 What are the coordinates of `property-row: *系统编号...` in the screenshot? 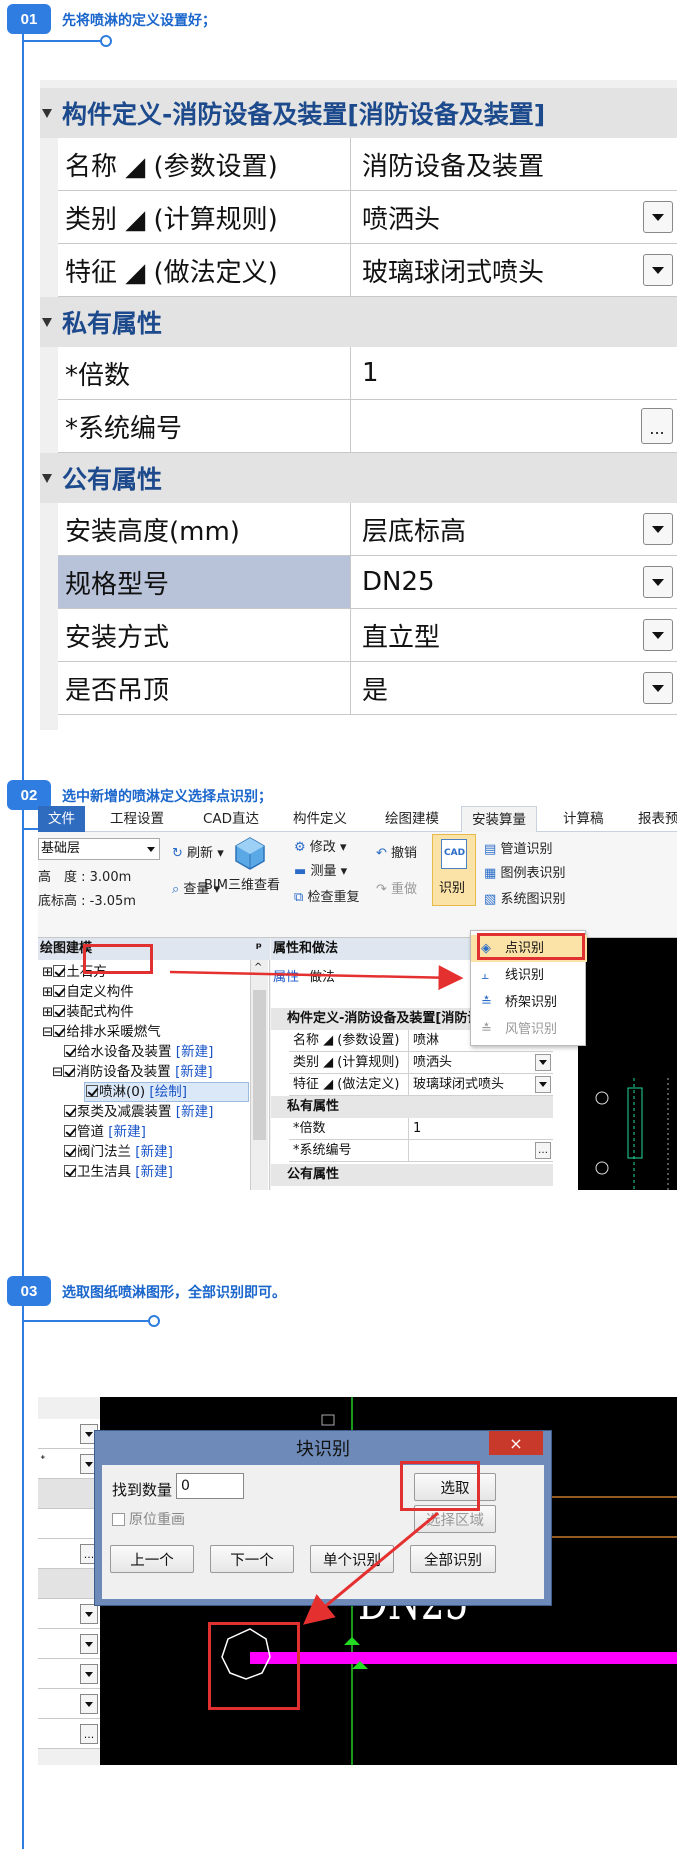 It's located at (367, 426).